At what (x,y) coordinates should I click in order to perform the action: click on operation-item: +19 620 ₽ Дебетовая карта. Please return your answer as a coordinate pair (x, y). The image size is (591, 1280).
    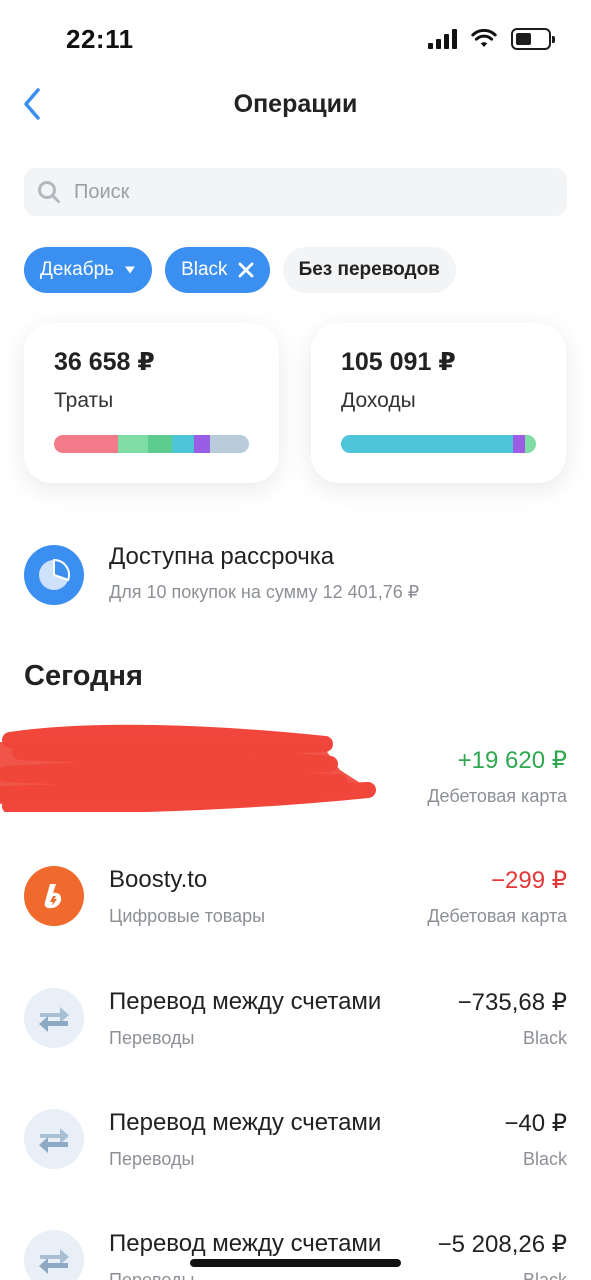
    Looking at the image, I should click on (295, 781).